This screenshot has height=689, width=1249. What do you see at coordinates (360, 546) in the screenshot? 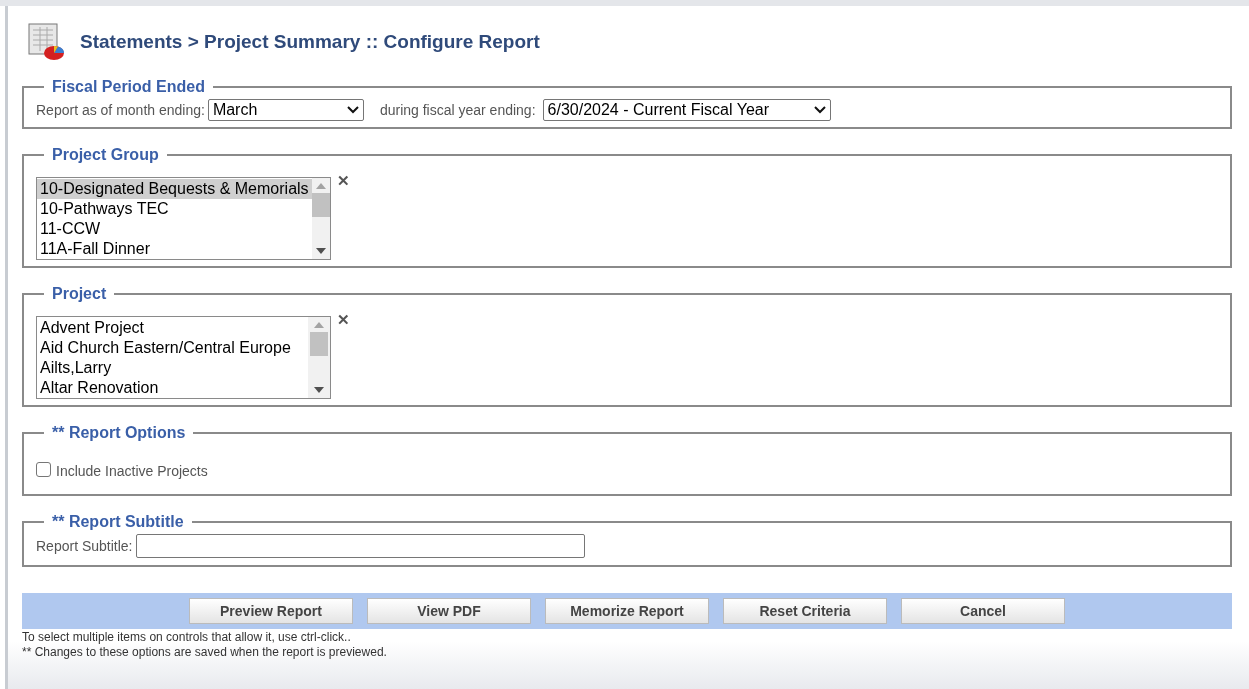
I see `subtitle-input` at bounding box center [360, 546].